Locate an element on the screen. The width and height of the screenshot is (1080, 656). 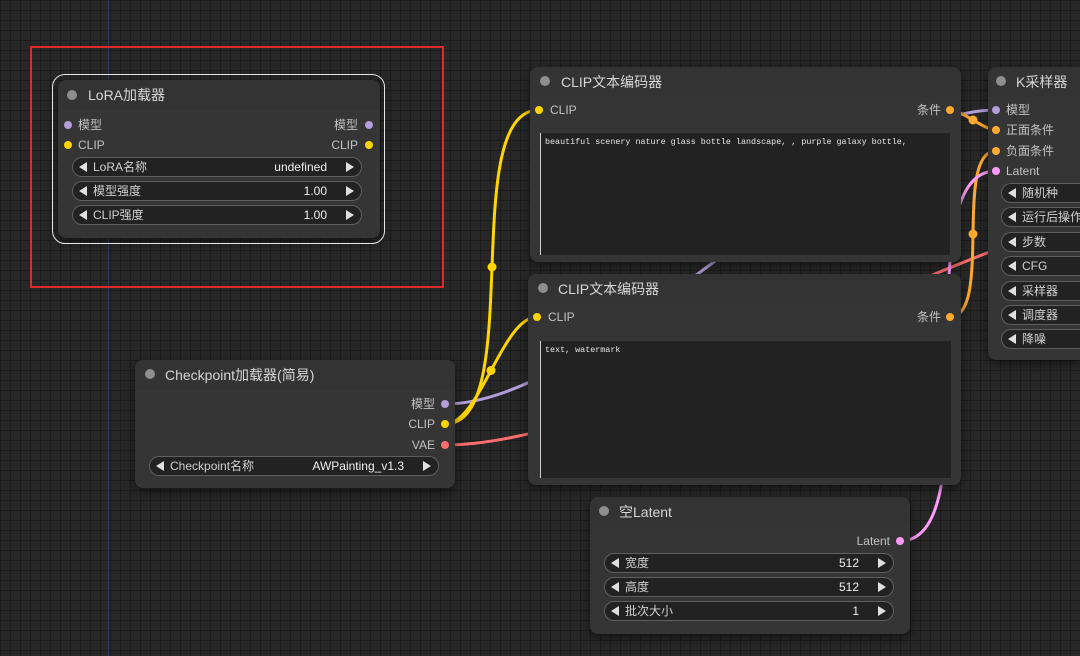
input-slot-model is located at coordinates (996, 110).